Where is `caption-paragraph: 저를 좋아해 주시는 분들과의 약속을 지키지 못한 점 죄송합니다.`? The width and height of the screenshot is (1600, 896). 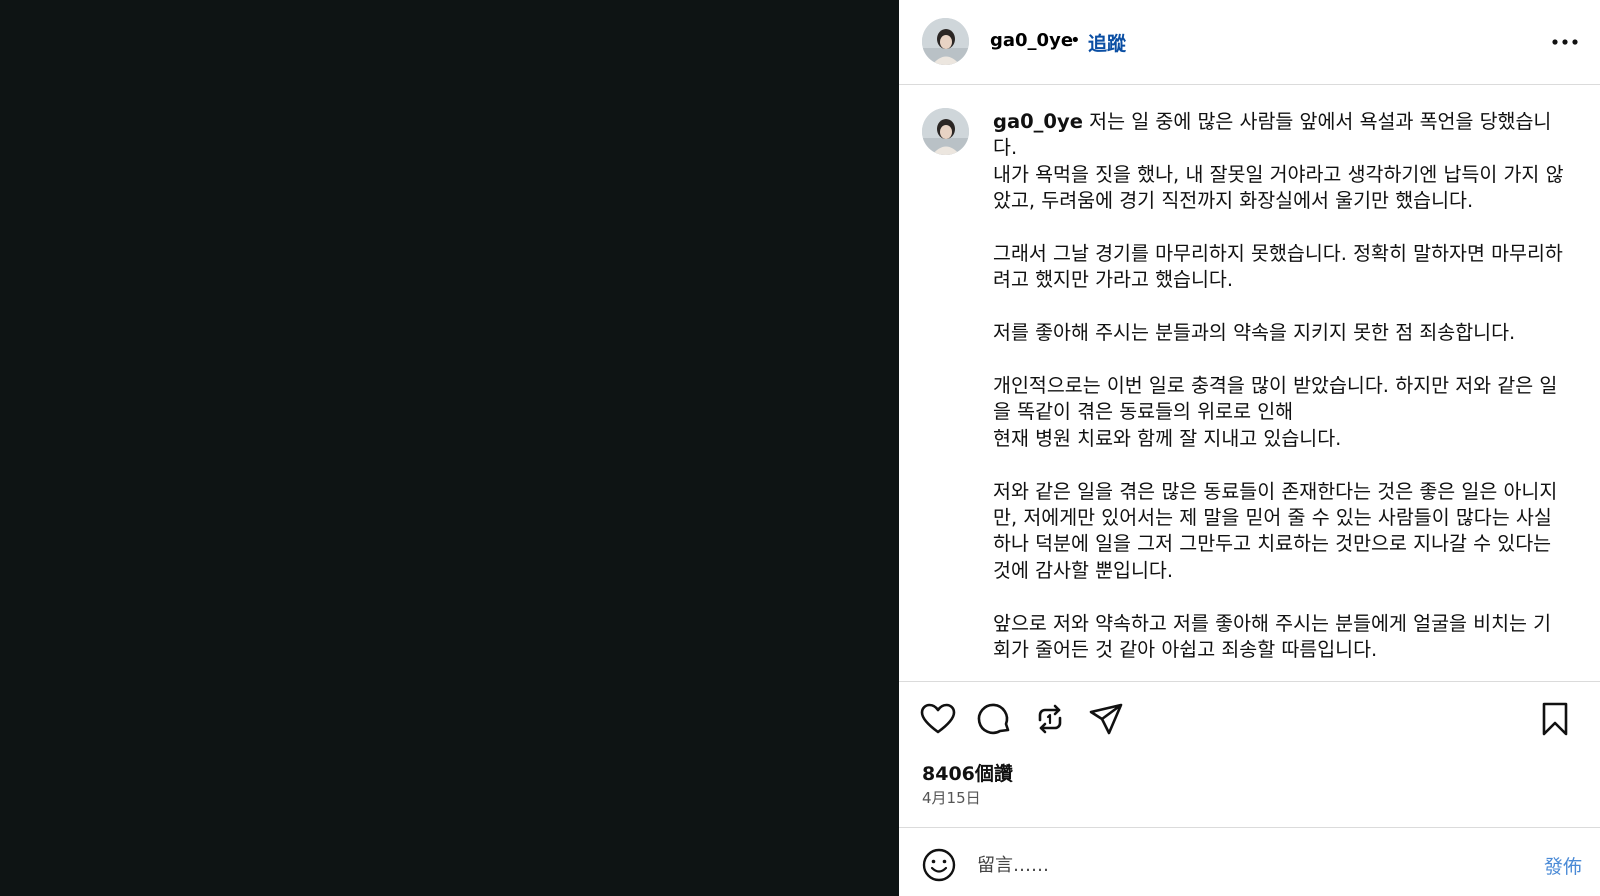
caption-paragraph: 저를 좋아해 주시는 분들과의 약속을 지키지 못한 점 죄송합니다. is located at coordinates (1254, 333).